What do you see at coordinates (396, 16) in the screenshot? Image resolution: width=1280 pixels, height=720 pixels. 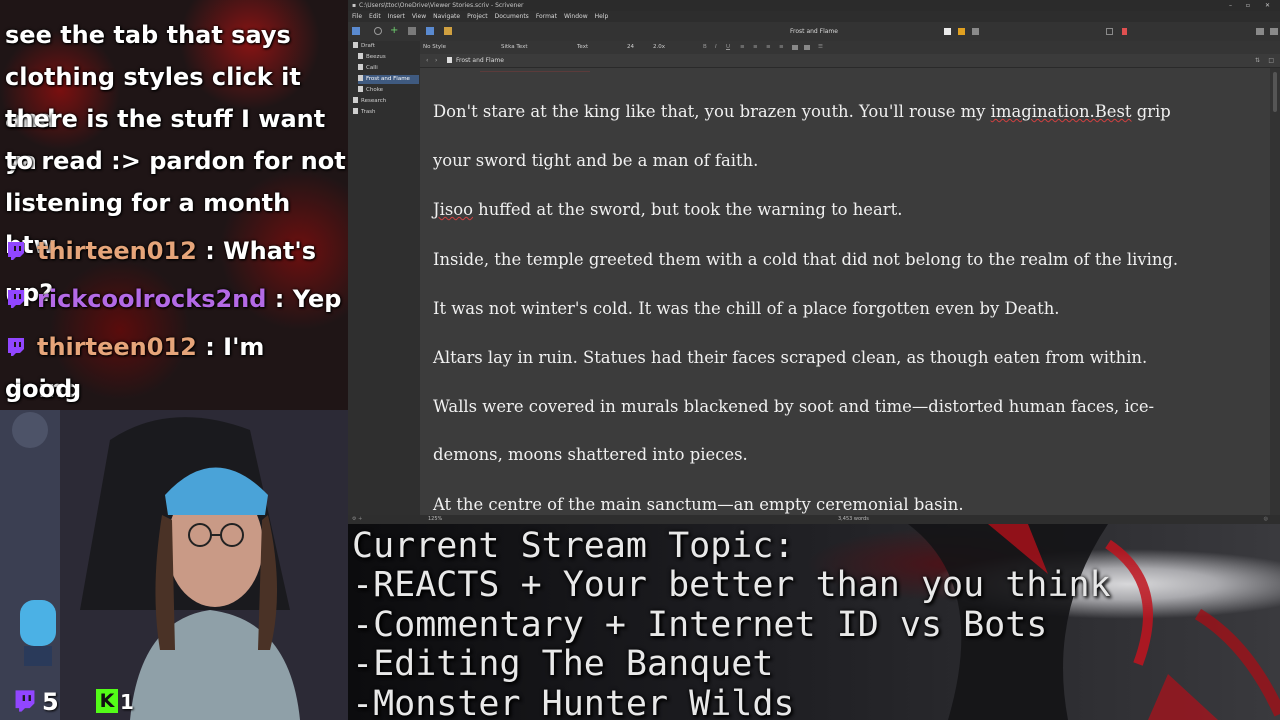 I see `menu-insert: Insert` at bounding box center [396, 16].